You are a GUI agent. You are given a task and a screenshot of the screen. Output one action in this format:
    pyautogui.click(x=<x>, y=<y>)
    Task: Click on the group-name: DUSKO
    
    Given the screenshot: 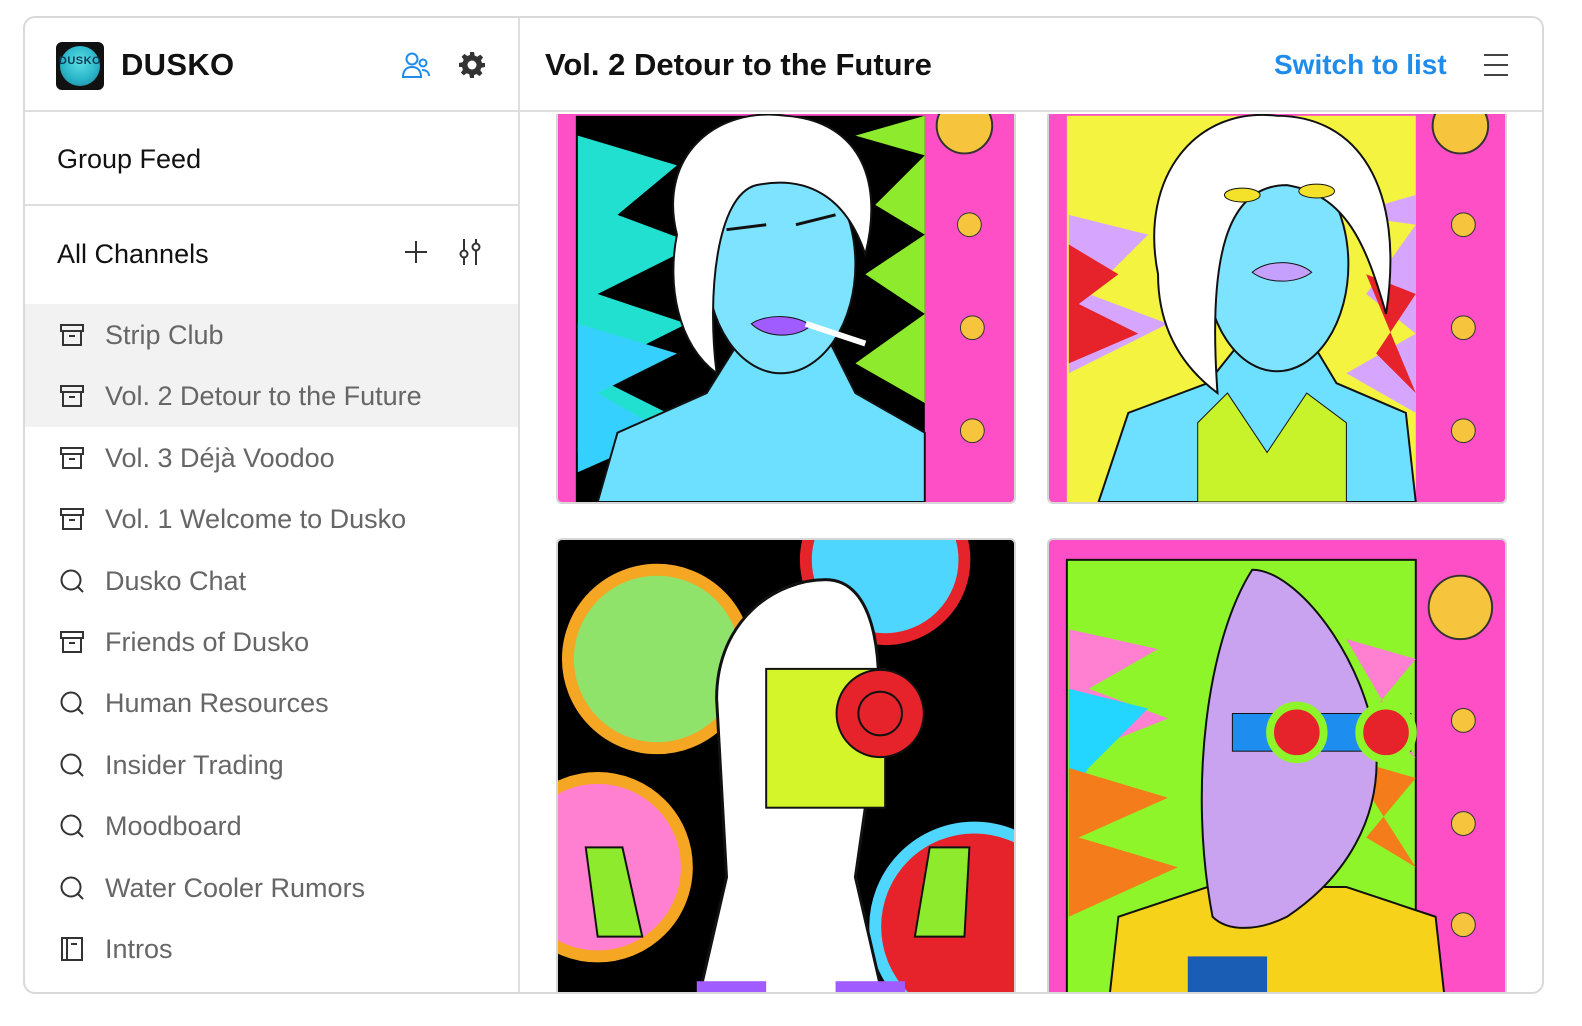 What is the action you would take?
    pyautogui.click(x=178, y=64)
    